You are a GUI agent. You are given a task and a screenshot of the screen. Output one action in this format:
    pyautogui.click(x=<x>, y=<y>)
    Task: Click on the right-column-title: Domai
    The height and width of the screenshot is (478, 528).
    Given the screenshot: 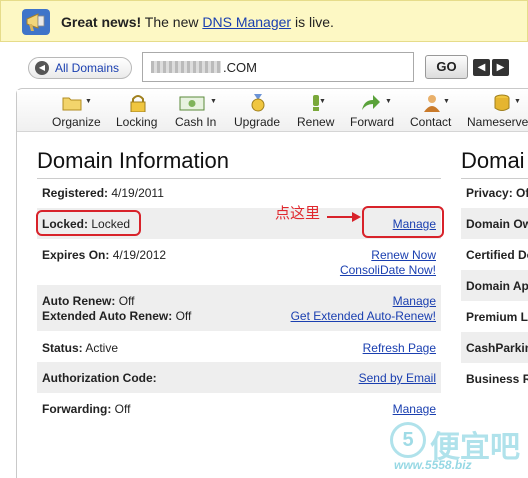 What is the action you would take?
    pyautogui.click(x=493, y=160)
    